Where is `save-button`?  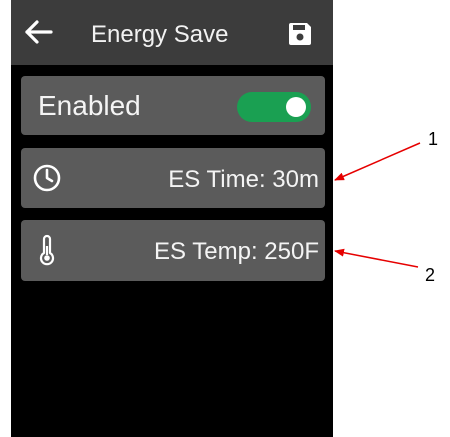
save-button is located at coordinates (300, 34).